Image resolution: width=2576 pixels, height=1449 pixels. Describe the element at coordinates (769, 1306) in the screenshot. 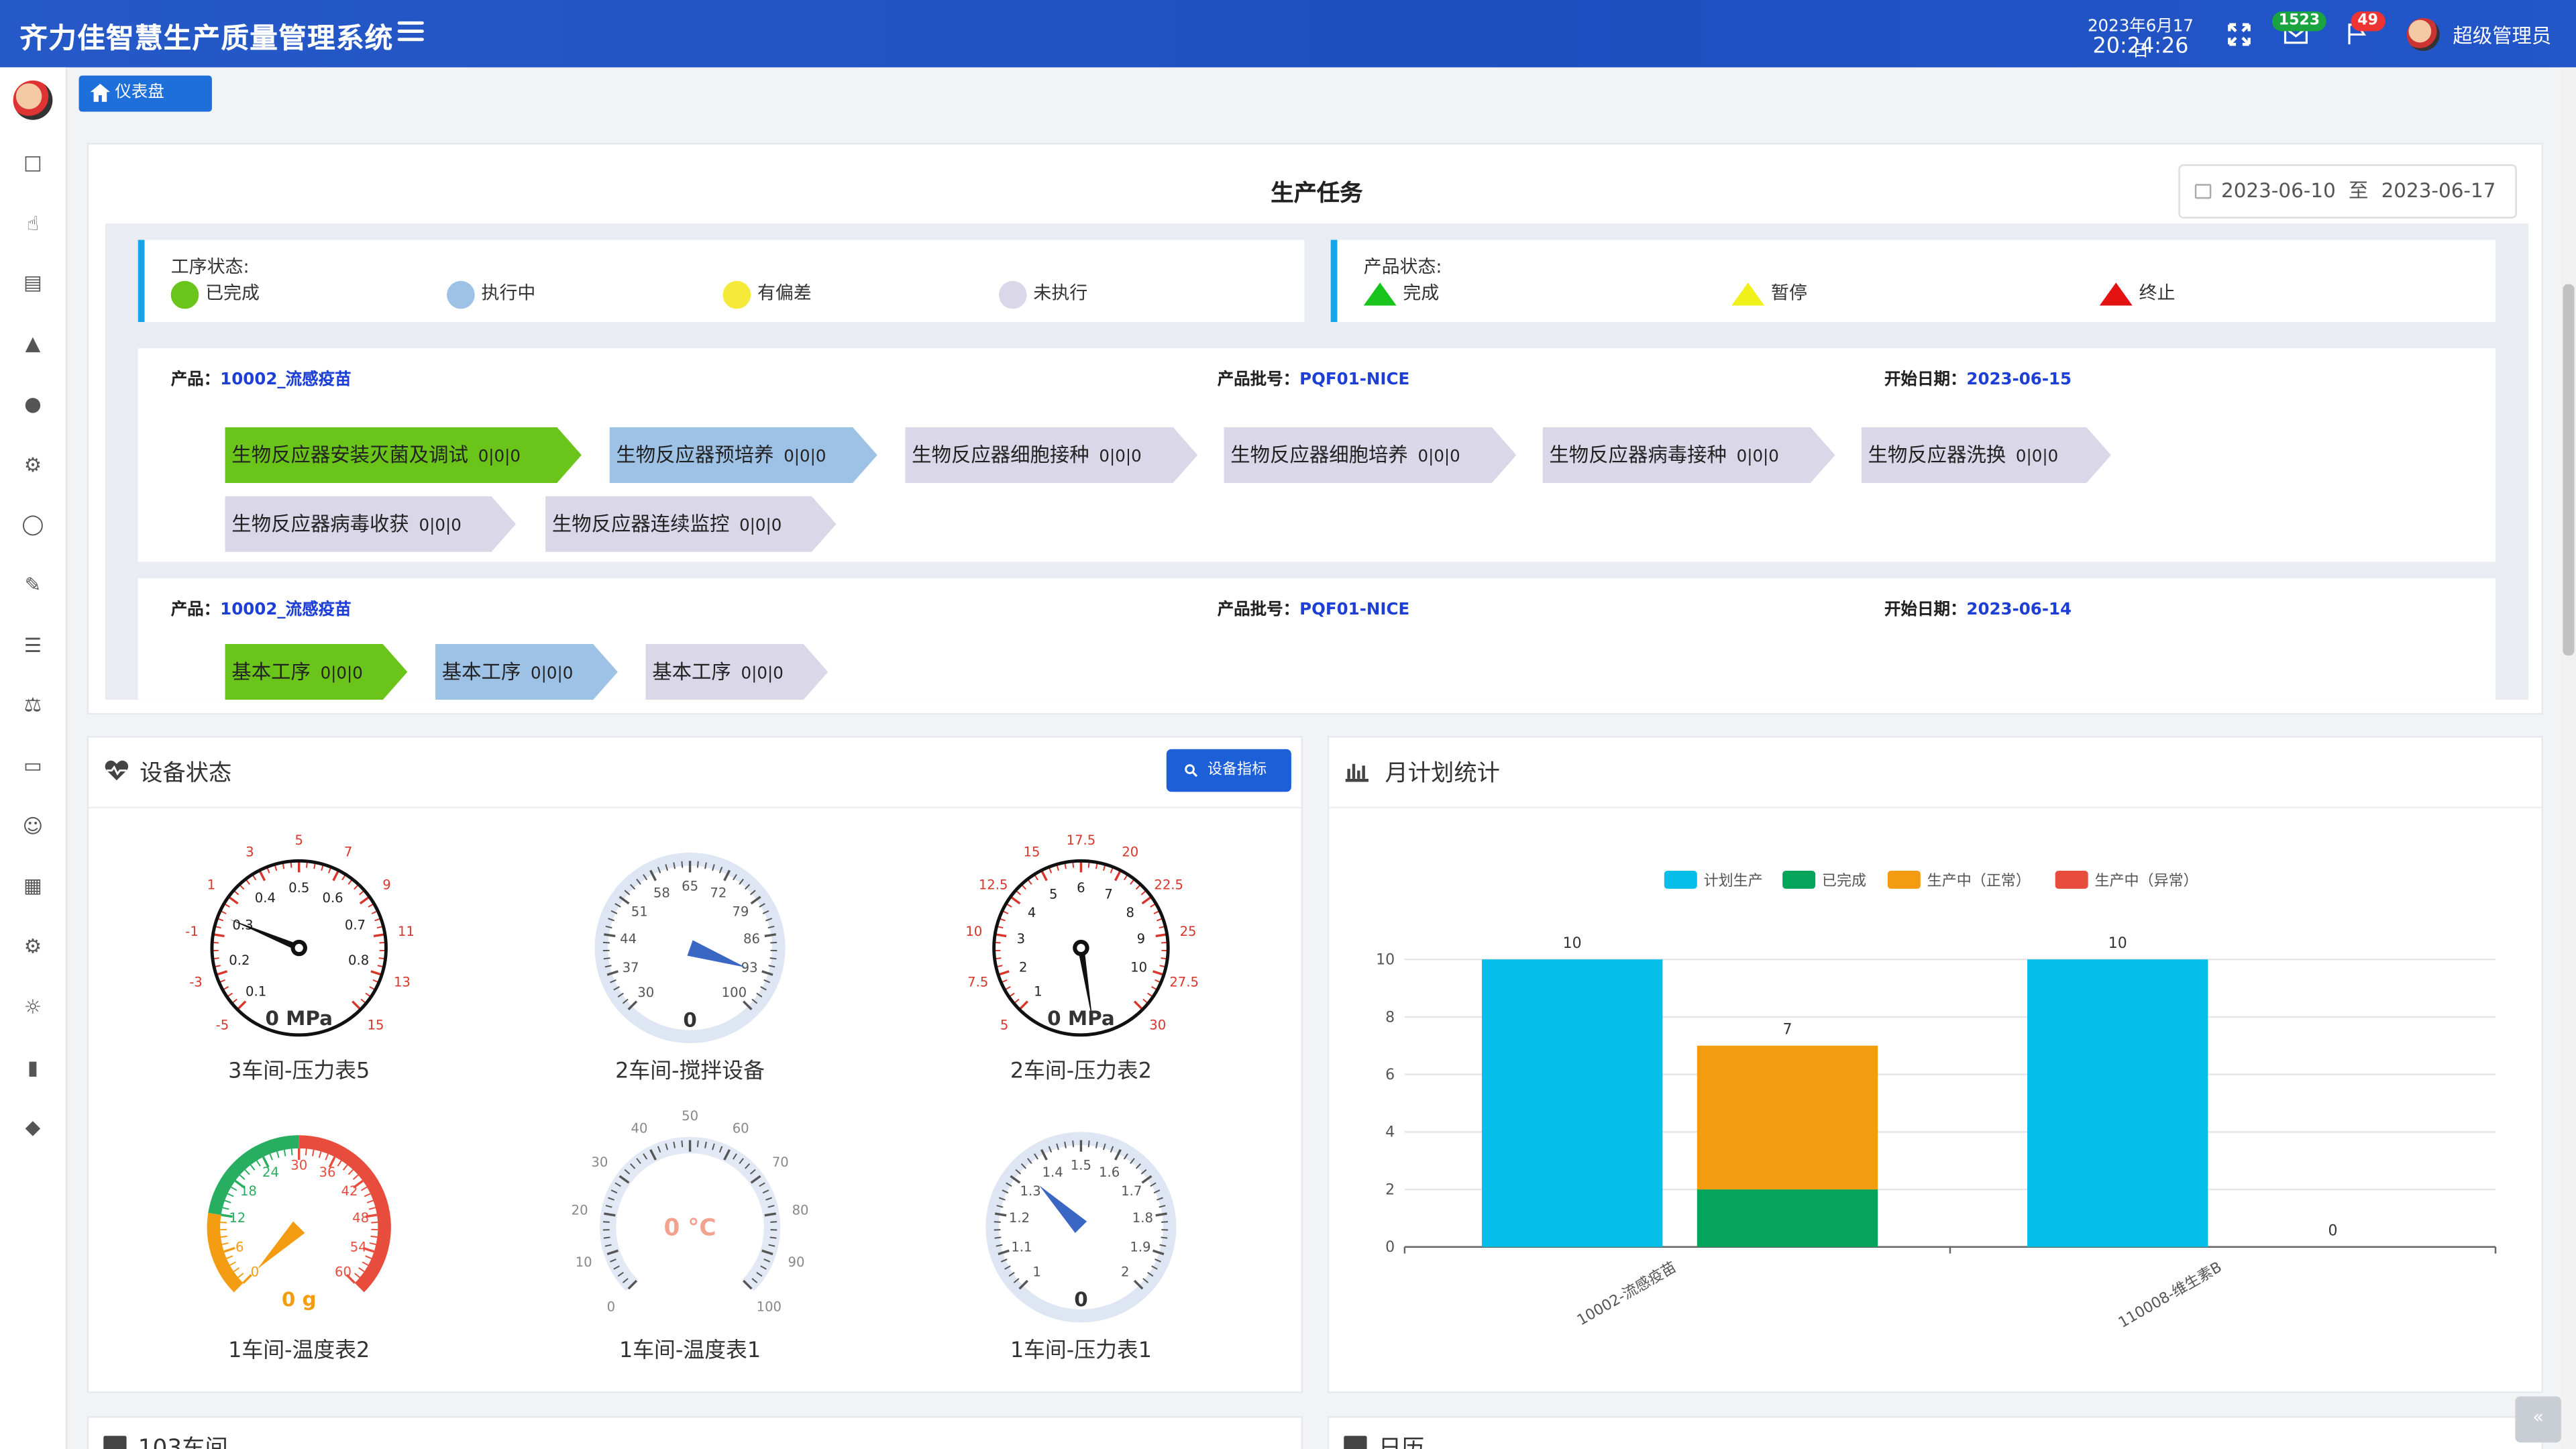

I see `gauge-tick-label: 100` at that location.